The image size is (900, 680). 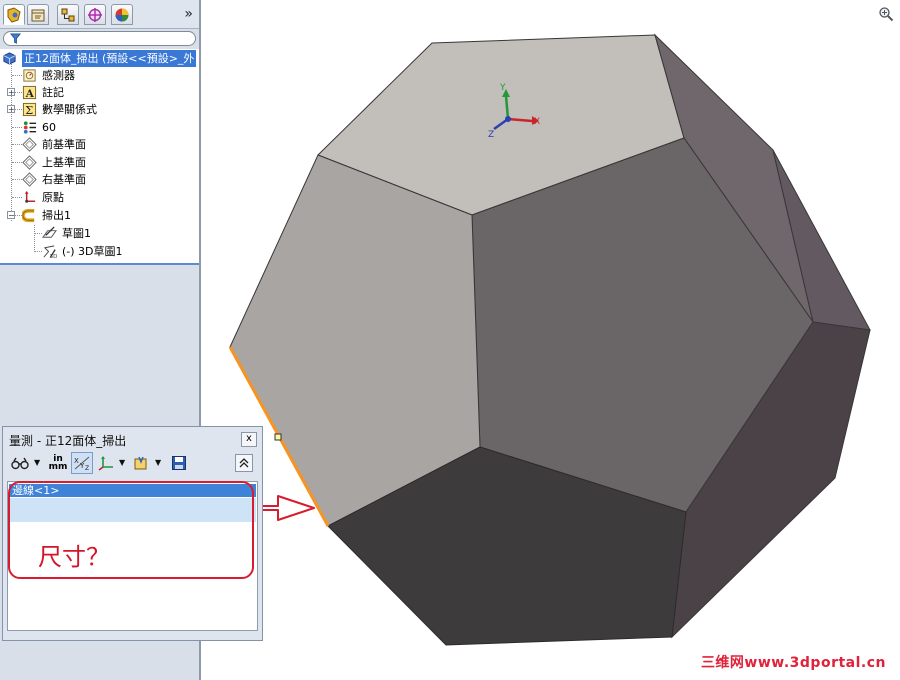 I want to click on double-chevron-up-icon, so click(x=244, y=463).